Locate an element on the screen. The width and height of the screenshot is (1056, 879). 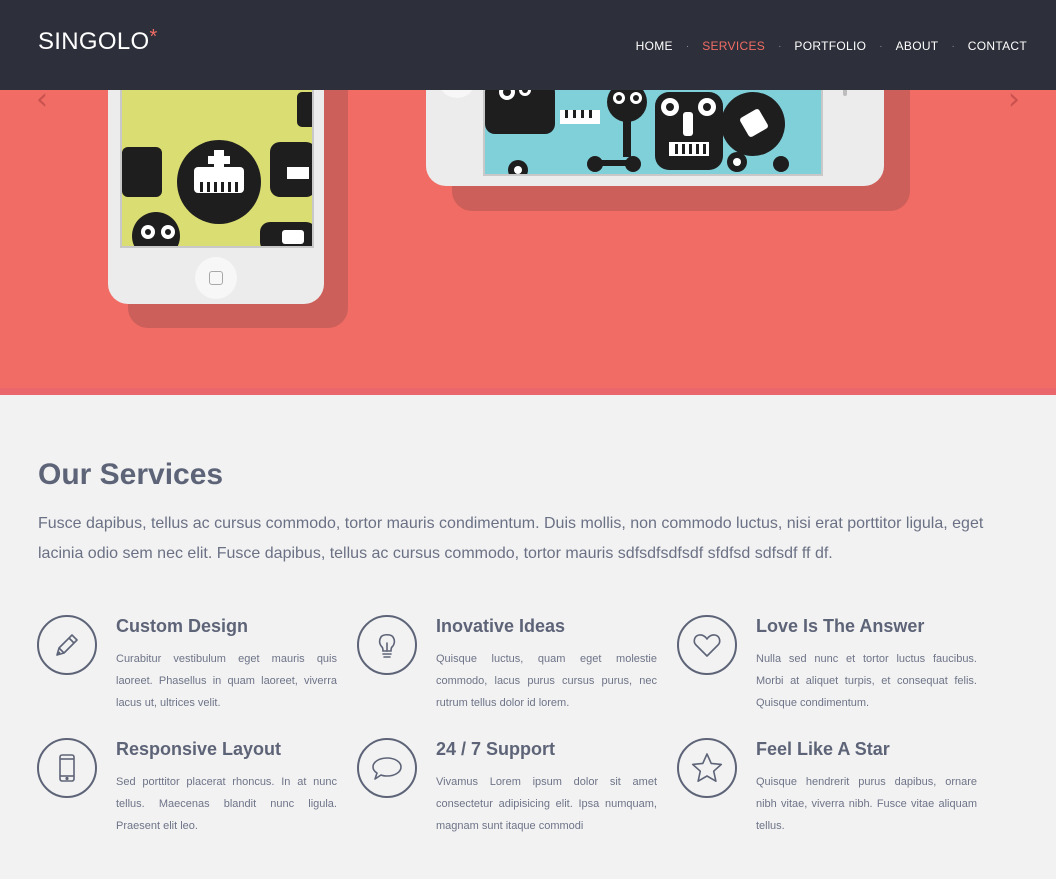
nav-contact: CONTACT is located at coordinates (997, 46).